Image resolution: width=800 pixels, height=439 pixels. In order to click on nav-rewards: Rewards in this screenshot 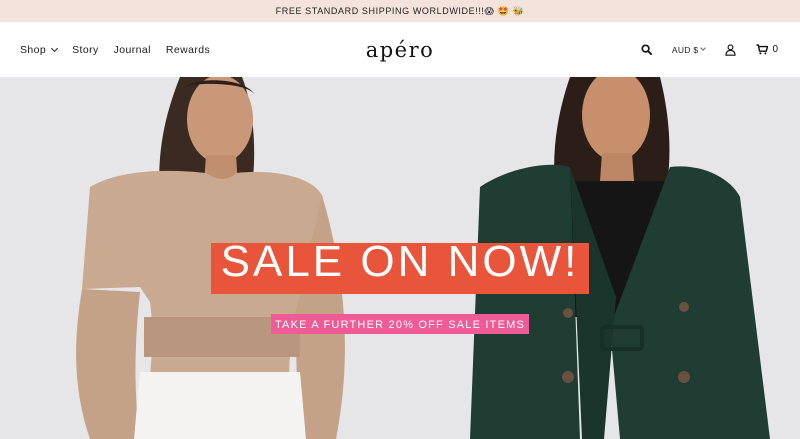, I will do `click(188, 50)`.